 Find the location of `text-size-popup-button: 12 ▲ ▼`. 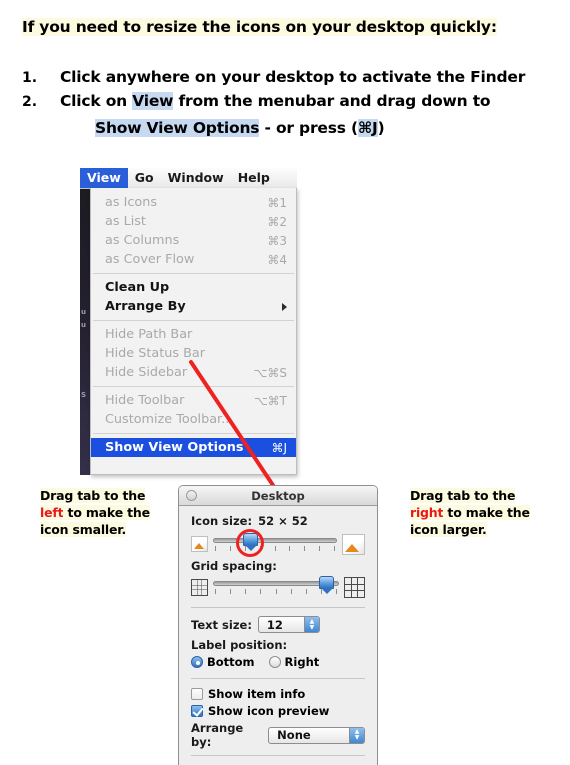

text-size-popup-button: 12 ▲ ▼ is located at coordinates (288, 624).